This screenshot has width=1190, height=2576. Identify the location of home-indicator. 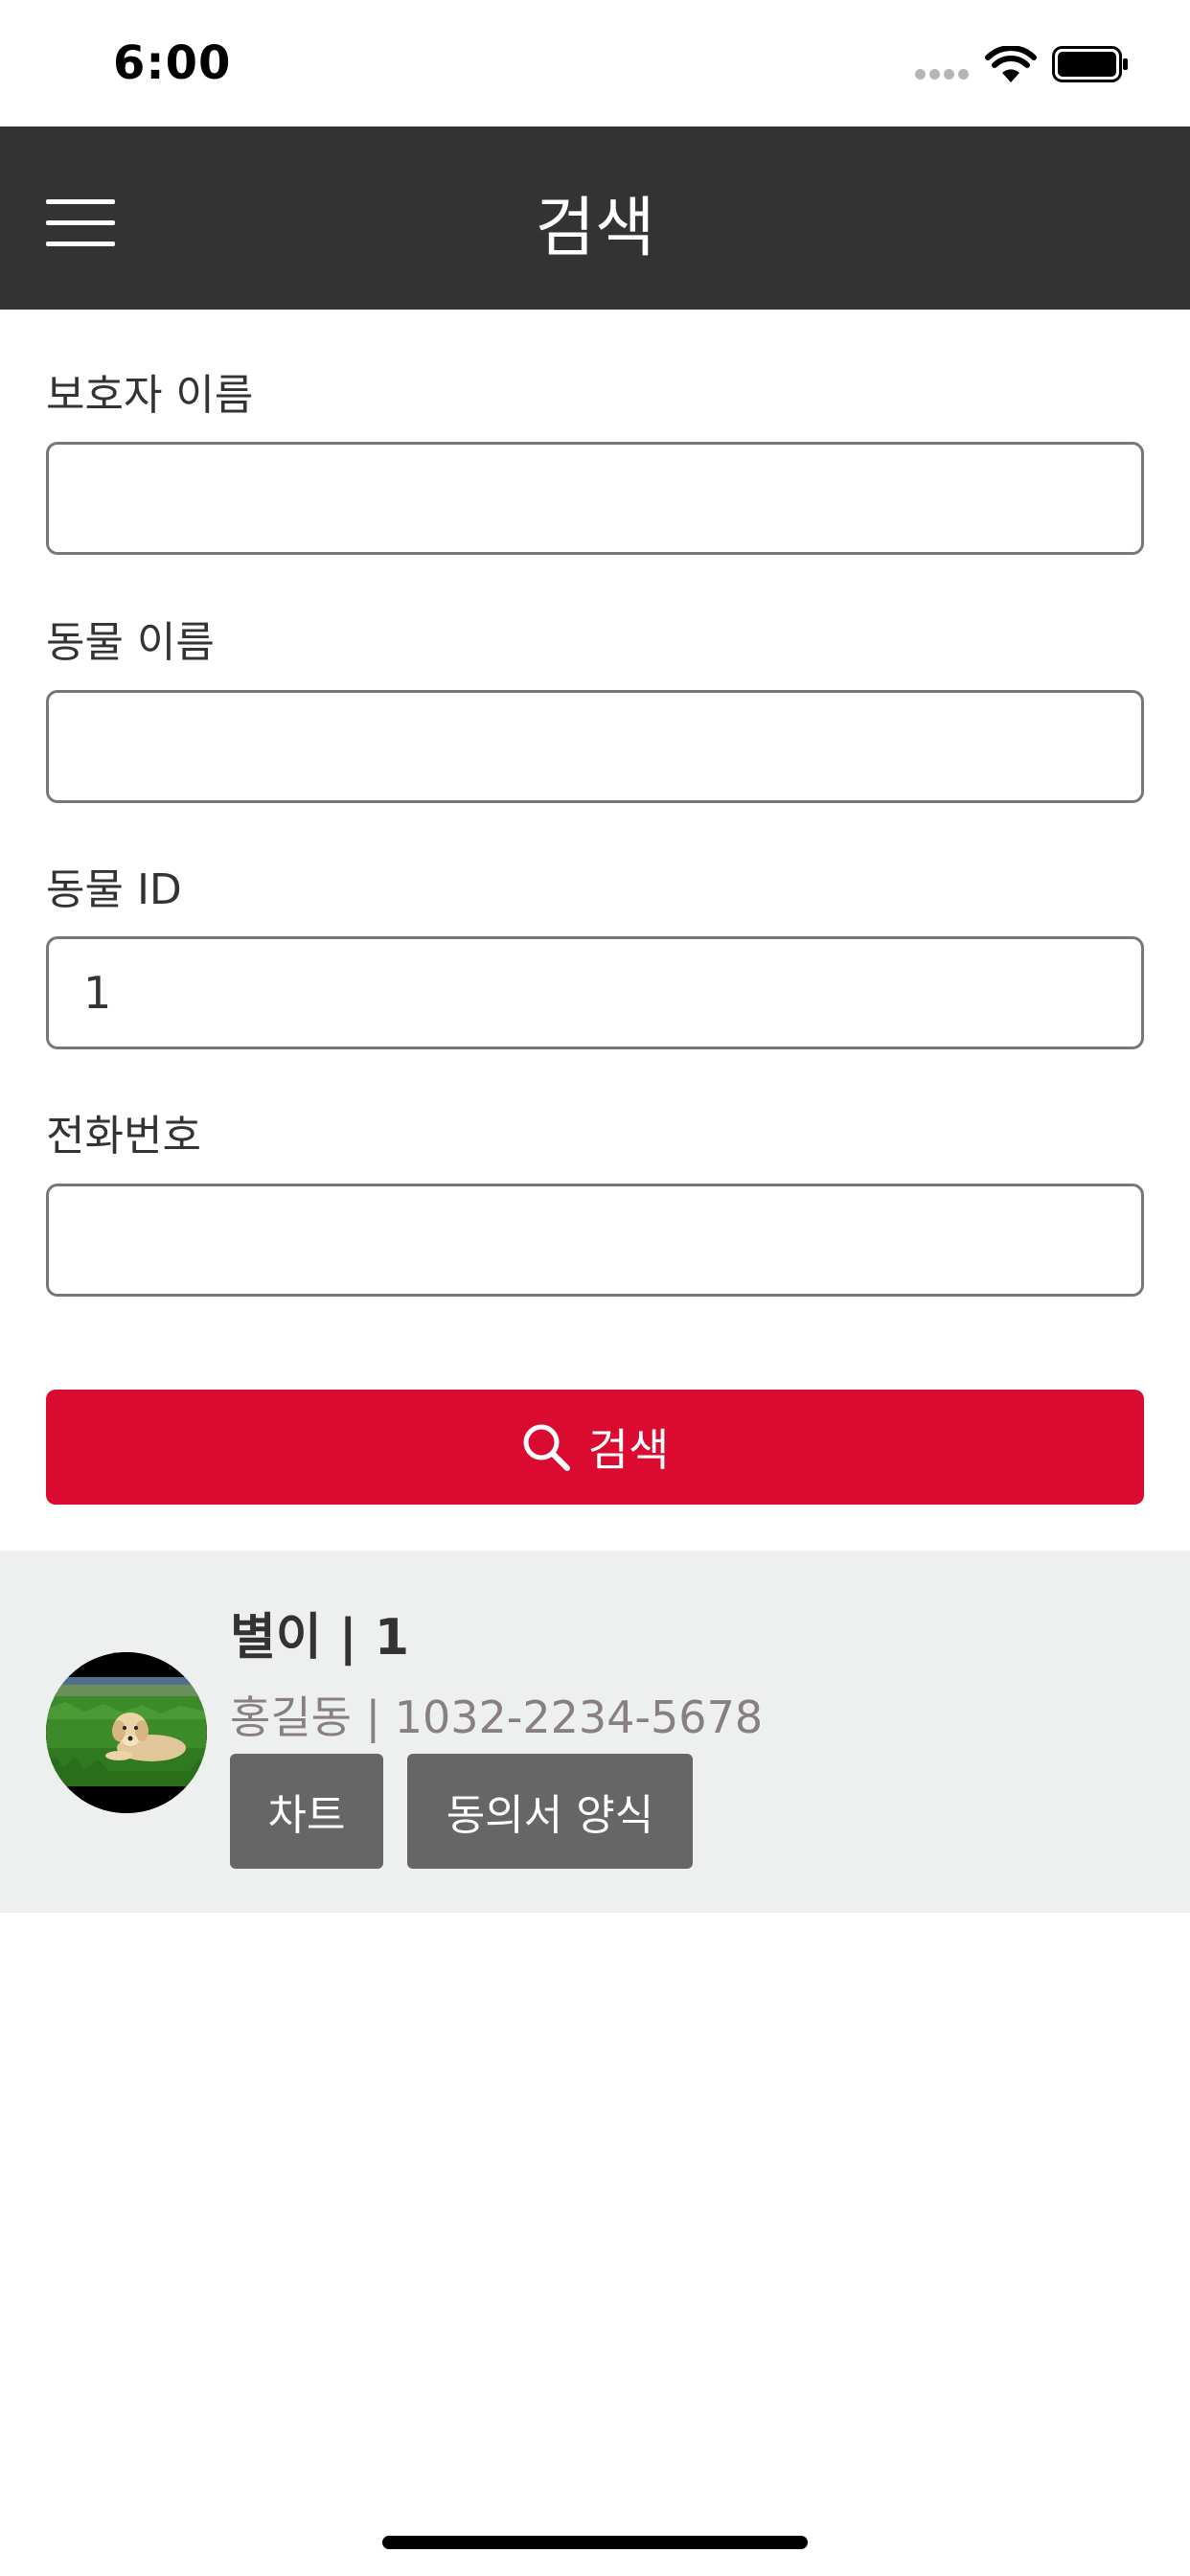
(595, 2542).